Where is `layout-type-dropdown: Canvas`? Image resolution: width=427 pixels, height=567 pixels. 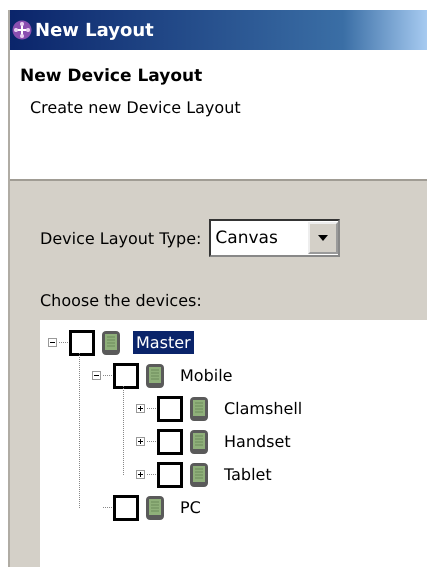 layout-type-dropdown: Canvas is located at coordinates (274, 238).